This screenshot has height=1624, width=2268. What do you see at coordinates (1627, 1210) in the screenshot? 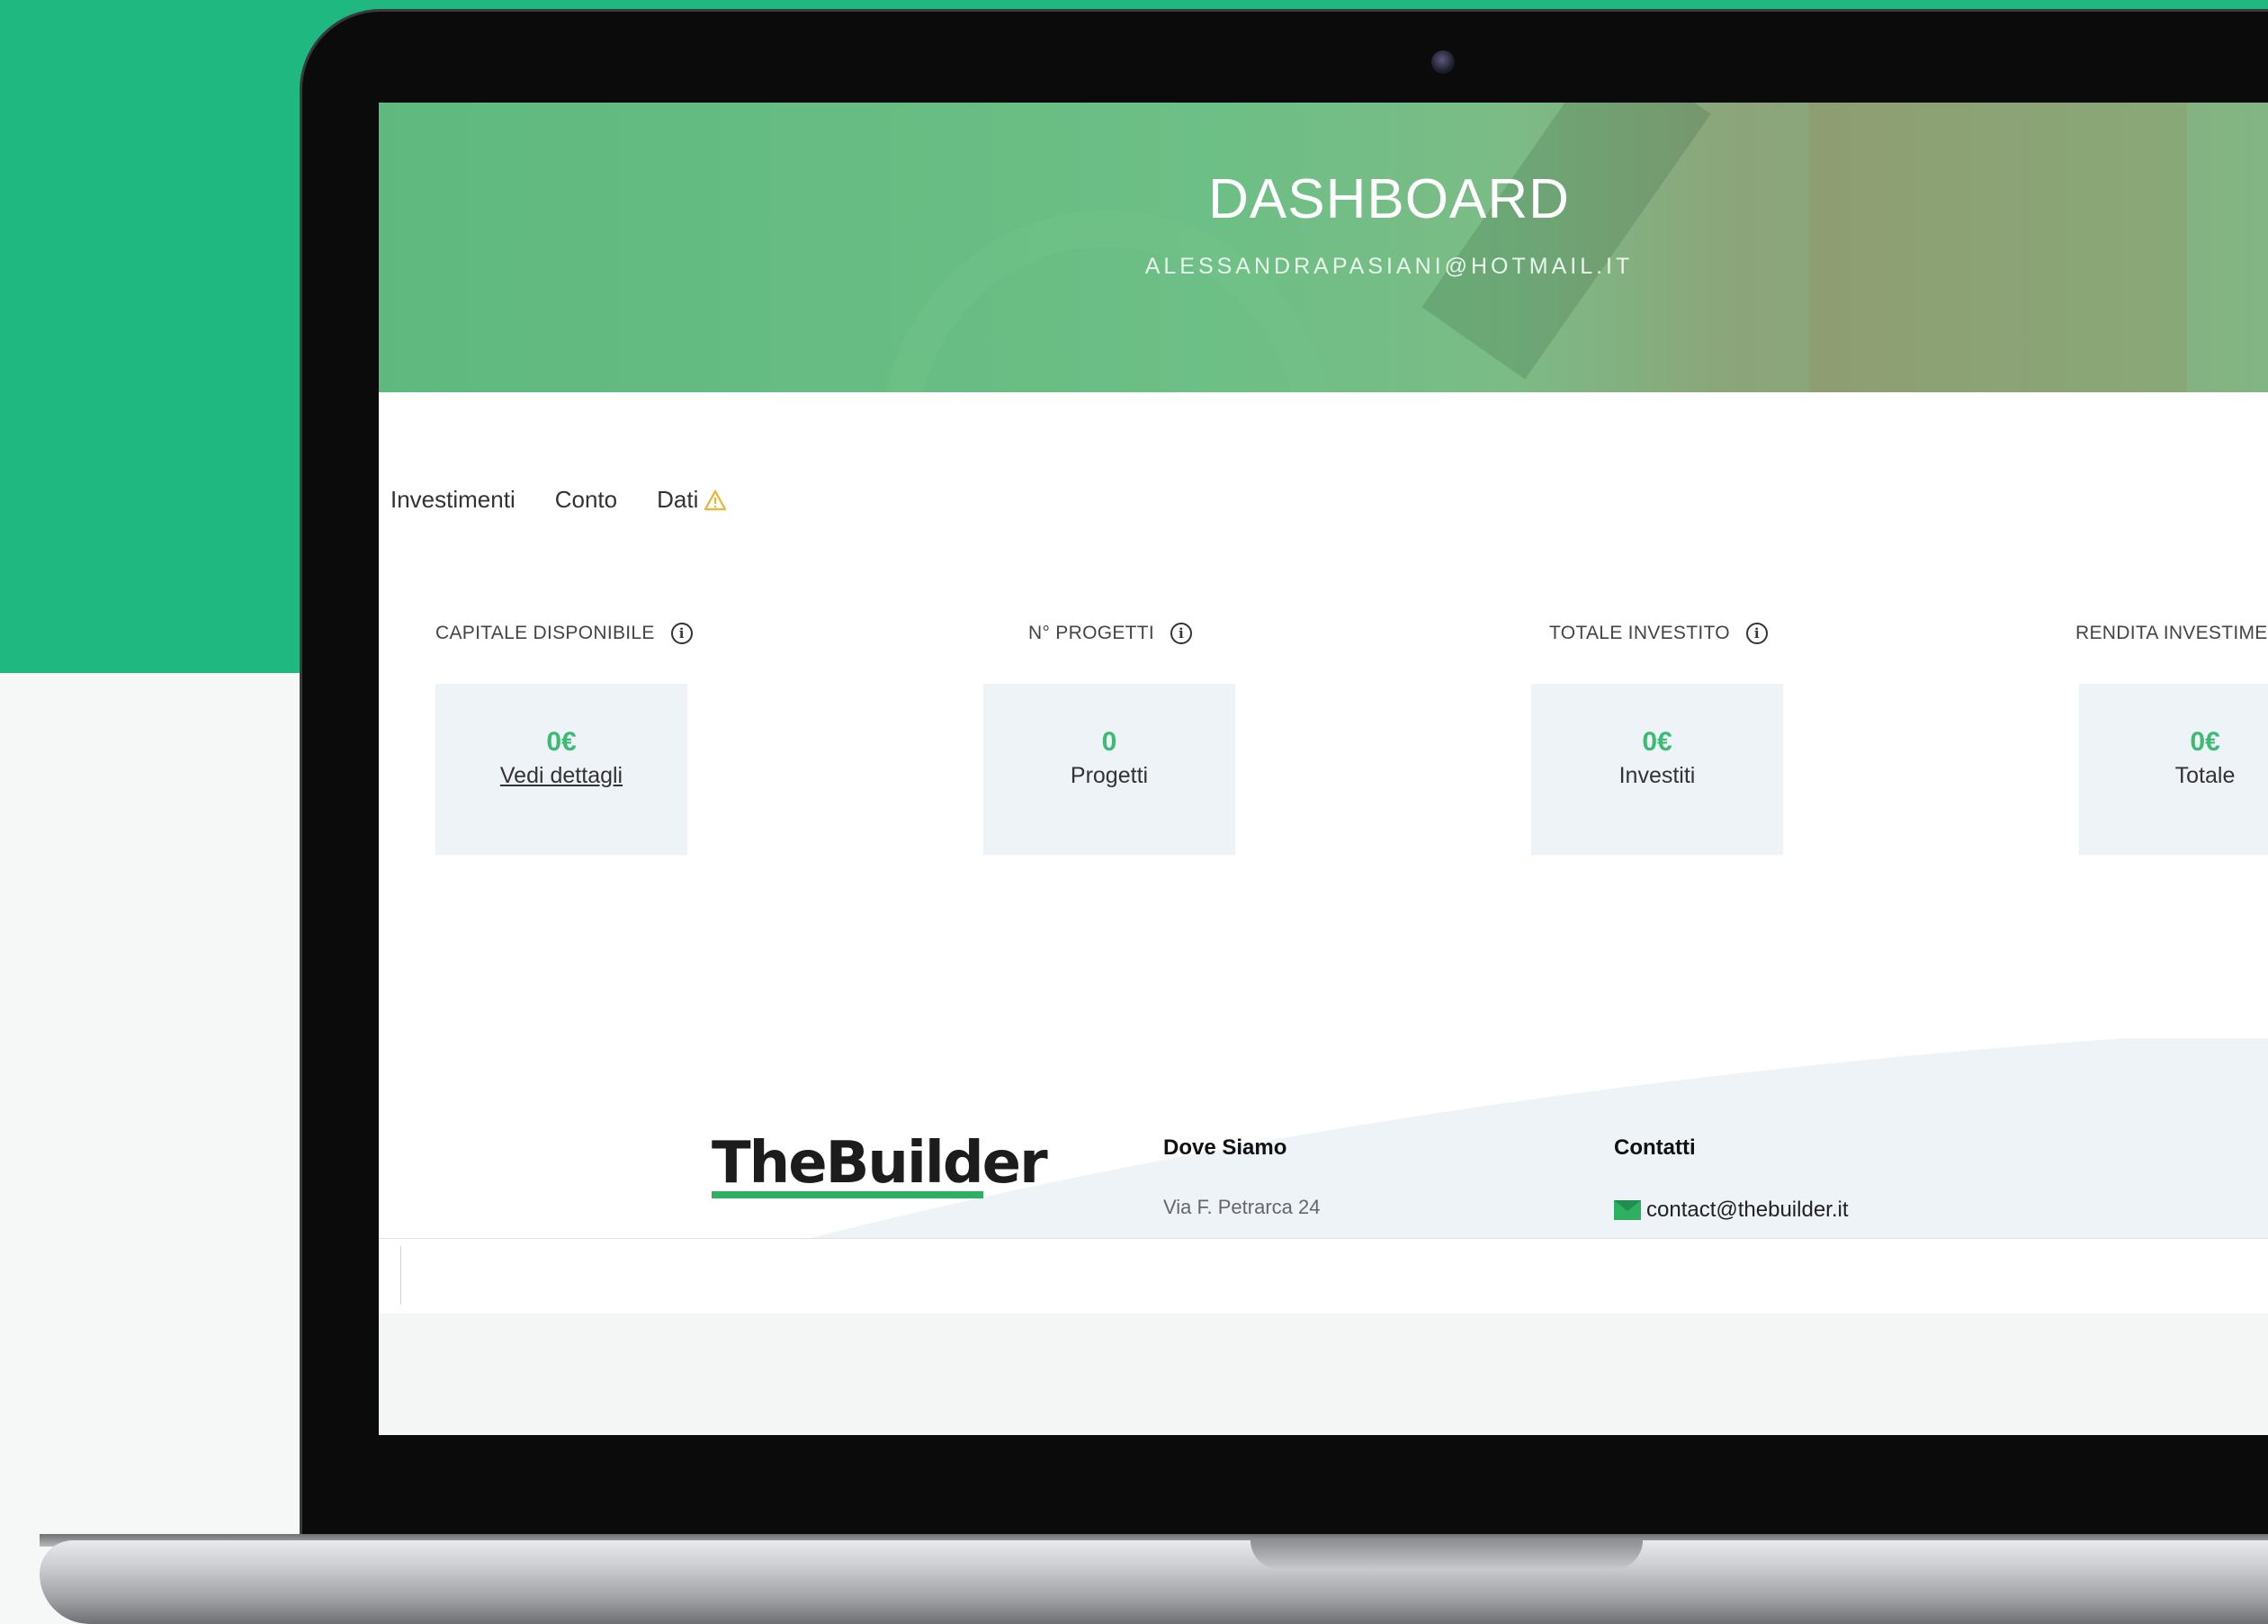
I see `mail-icon` at bounding box center [1627, 1210].